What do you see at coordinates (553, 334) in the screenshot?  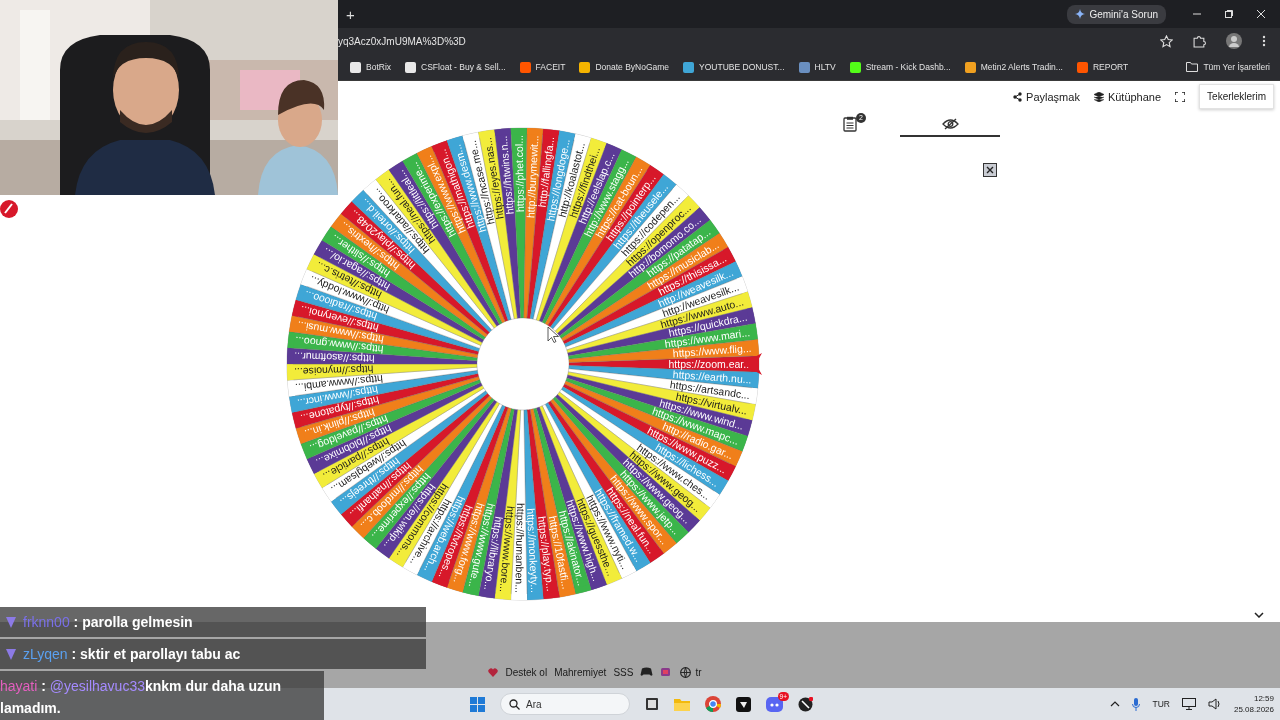 I see `cursor-icon` at bounding box center [553, 334].